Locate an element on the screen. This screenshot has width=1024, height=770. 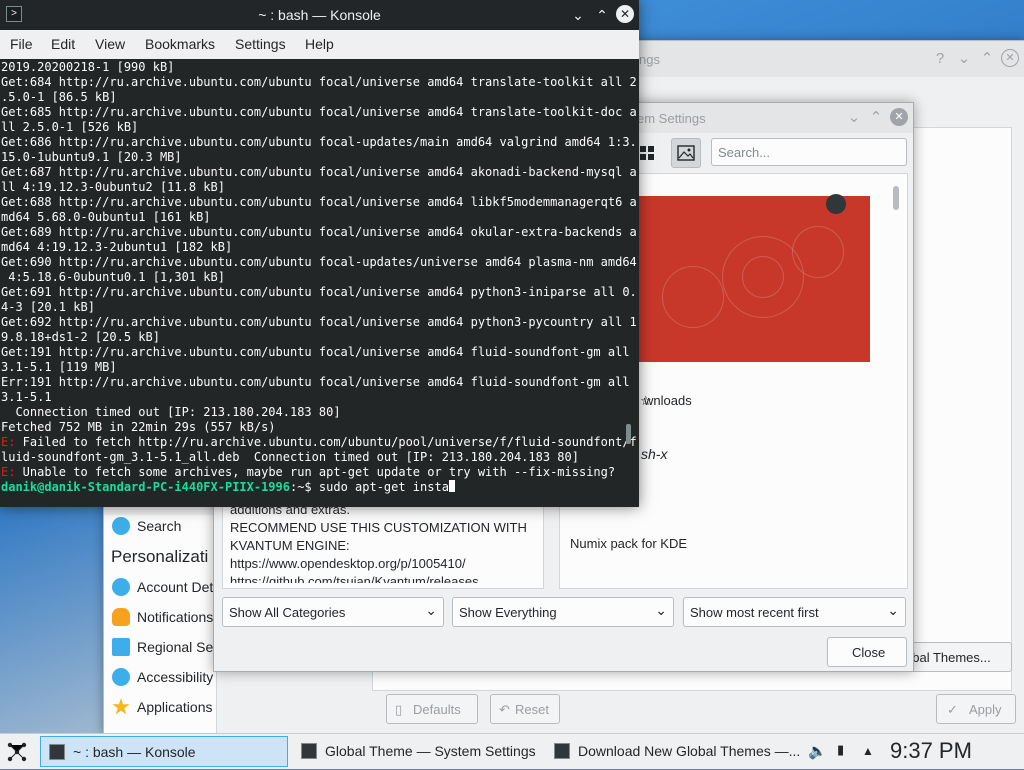
defaults-icon: ▯ is located at coordinates (399, 709).